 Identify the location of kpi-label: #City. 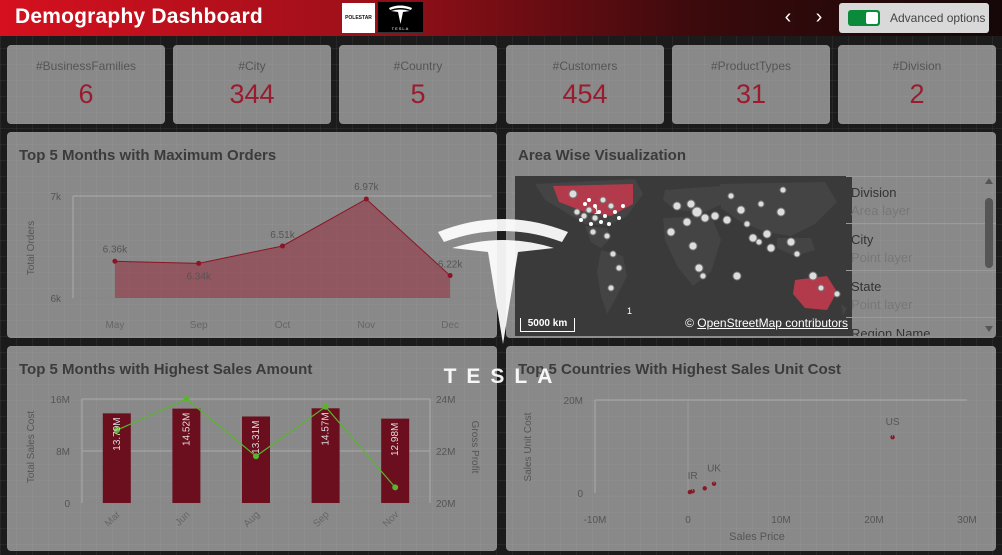
(252, 66).